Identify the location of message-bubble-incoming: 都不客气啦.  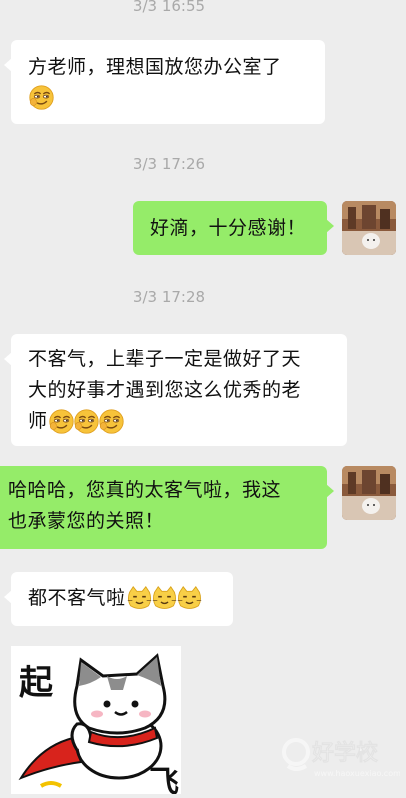
(118, 599).